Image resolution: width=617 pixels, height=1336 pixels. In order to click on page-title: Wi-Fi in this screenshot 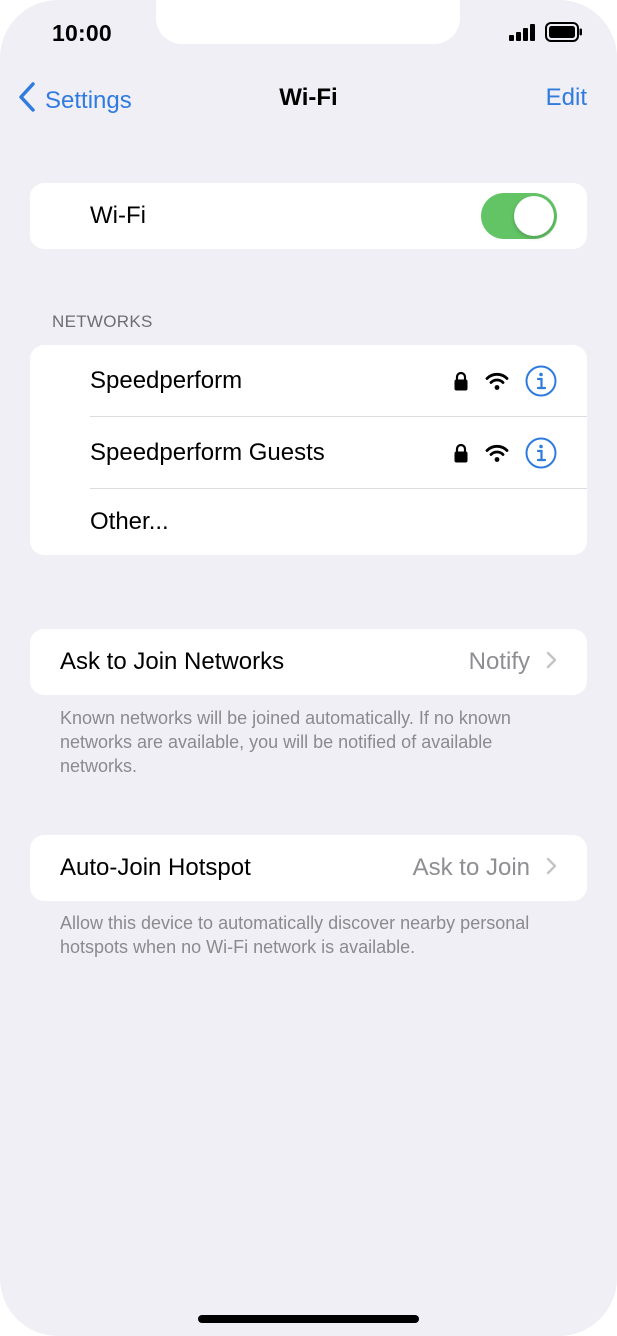, I will do `click(308, 97)`.